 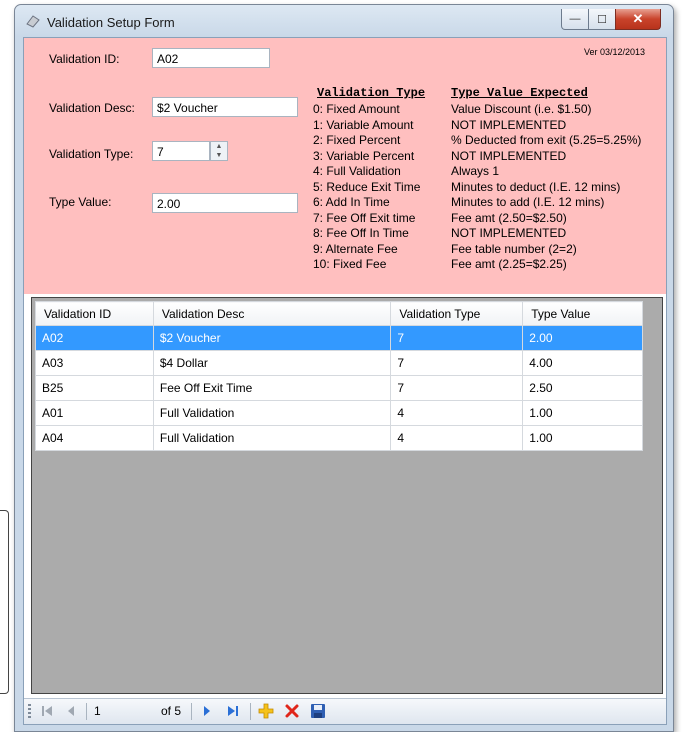 What do you see at coordinates (94, 338) in the screenshot?
I see `cell: A02` at bounding box center [94, 338].